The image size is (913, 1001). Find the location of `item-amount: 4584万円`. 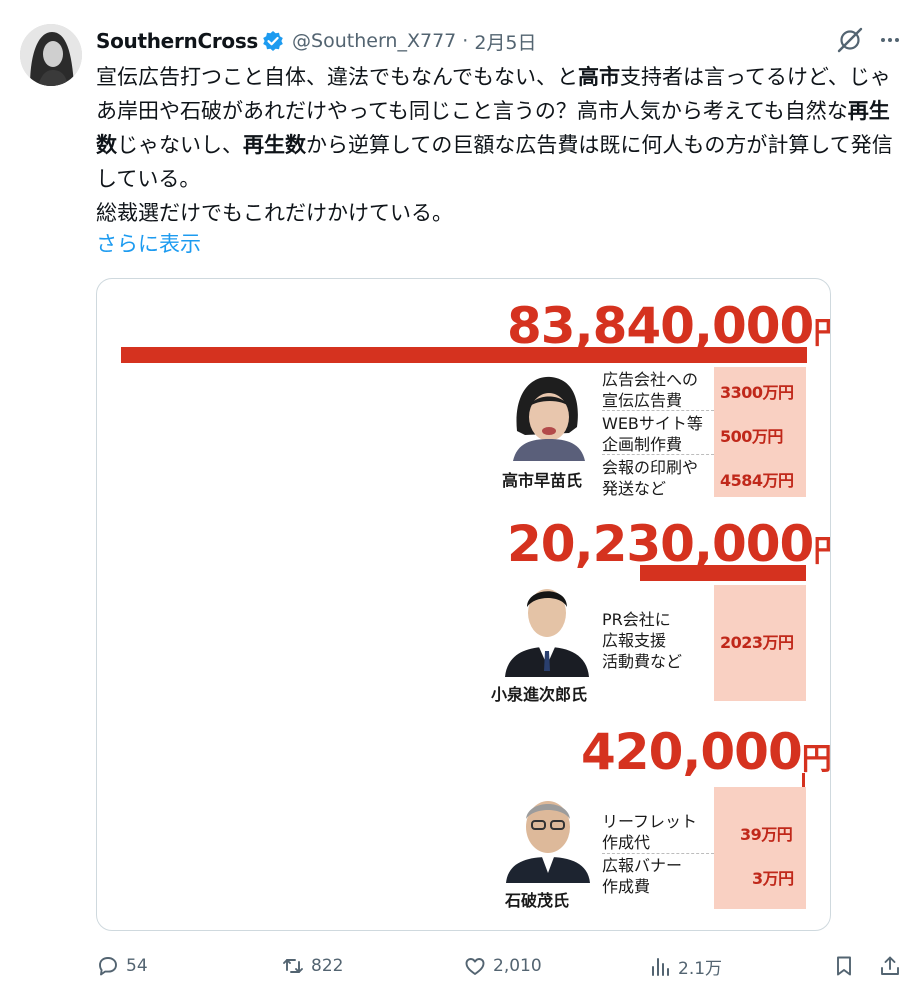

item-amount: 4584万円 is located at coordinates (757, 480).